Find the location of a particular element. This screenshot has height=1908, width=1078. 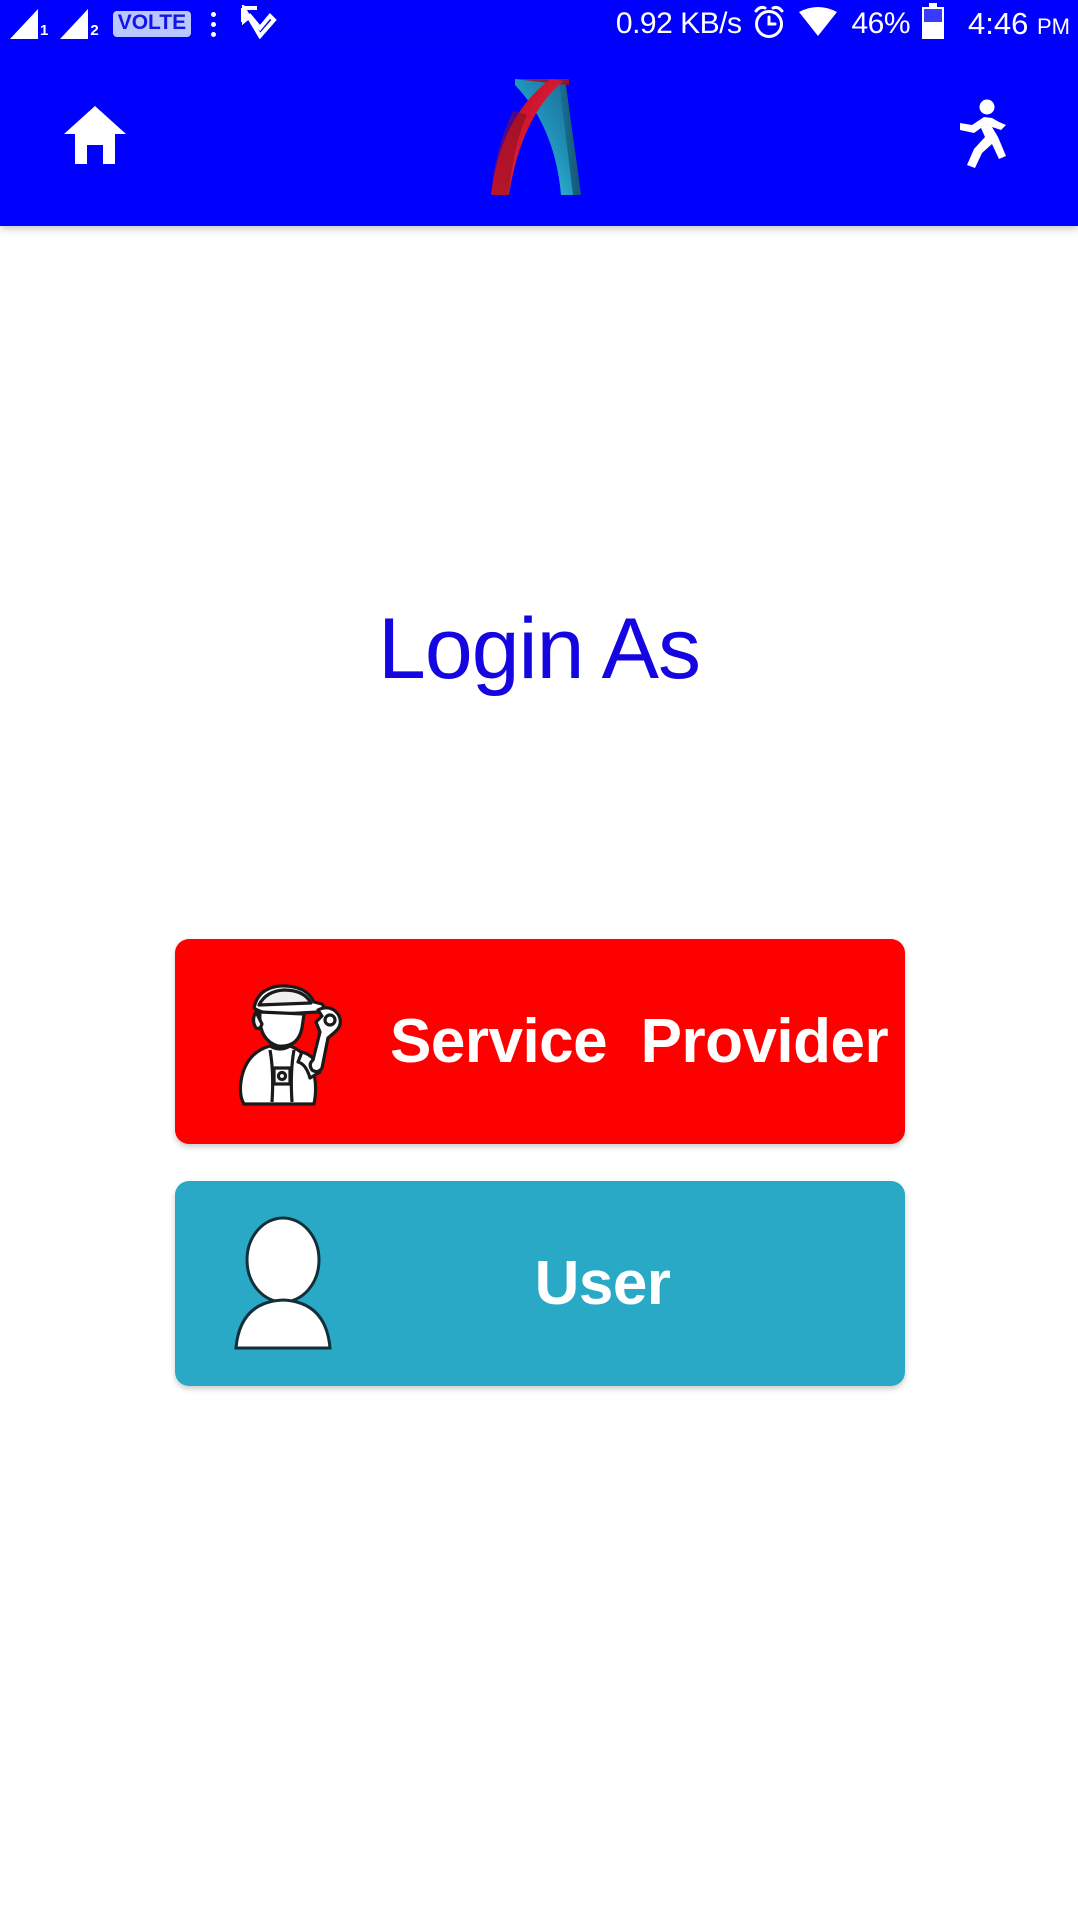

status-bar-left-icons: 1 2 VOLTE is located at coordinates (150, 22).